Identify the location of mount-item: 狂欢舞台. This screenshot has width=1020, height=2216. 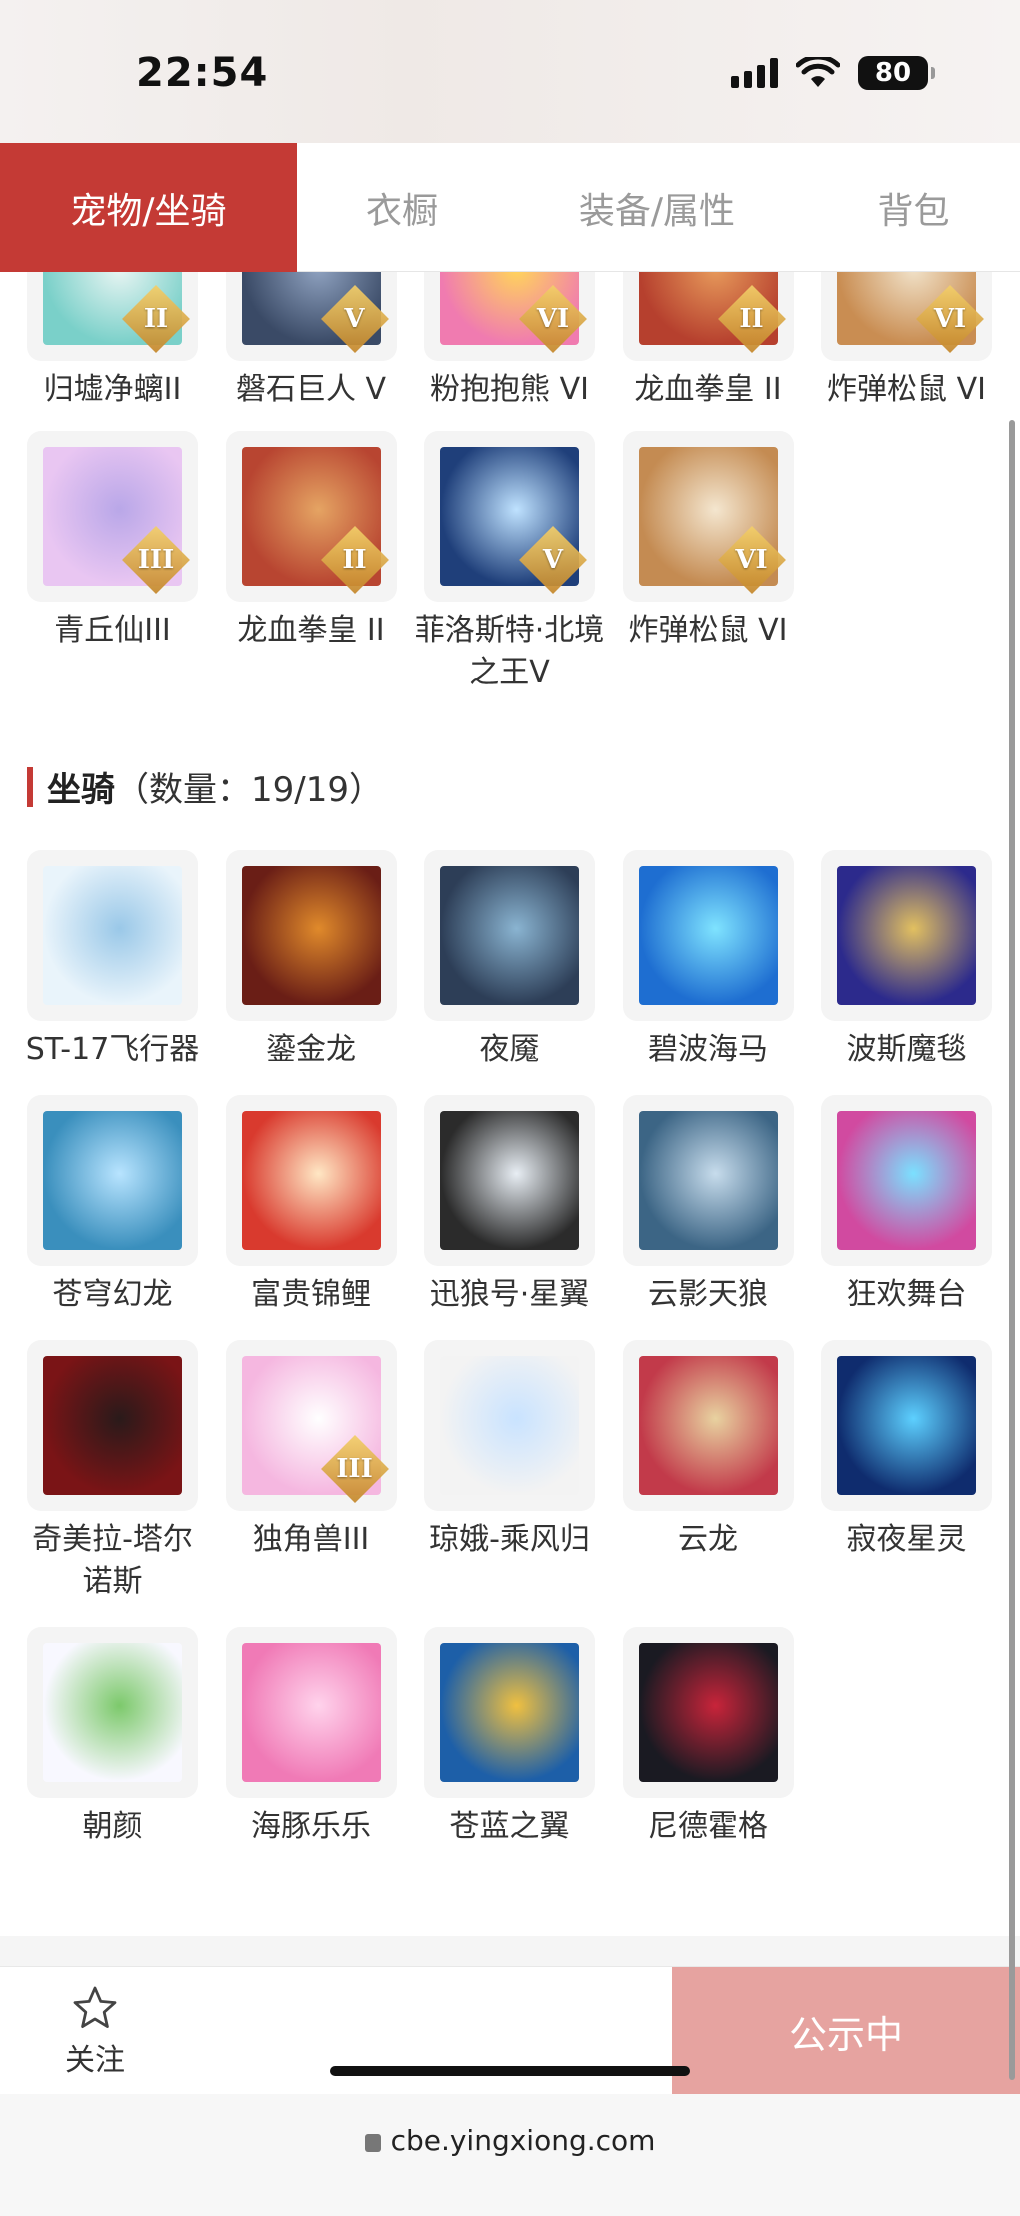
(906, 1205).